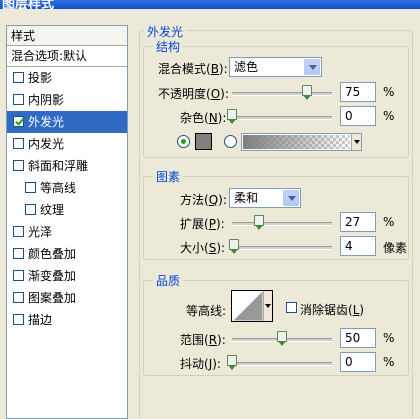 This screenshot has width=420, height=419. Describe the element at coordinates (246, 198) in the screenshot. I see `technique-value: 柔和` at that location.